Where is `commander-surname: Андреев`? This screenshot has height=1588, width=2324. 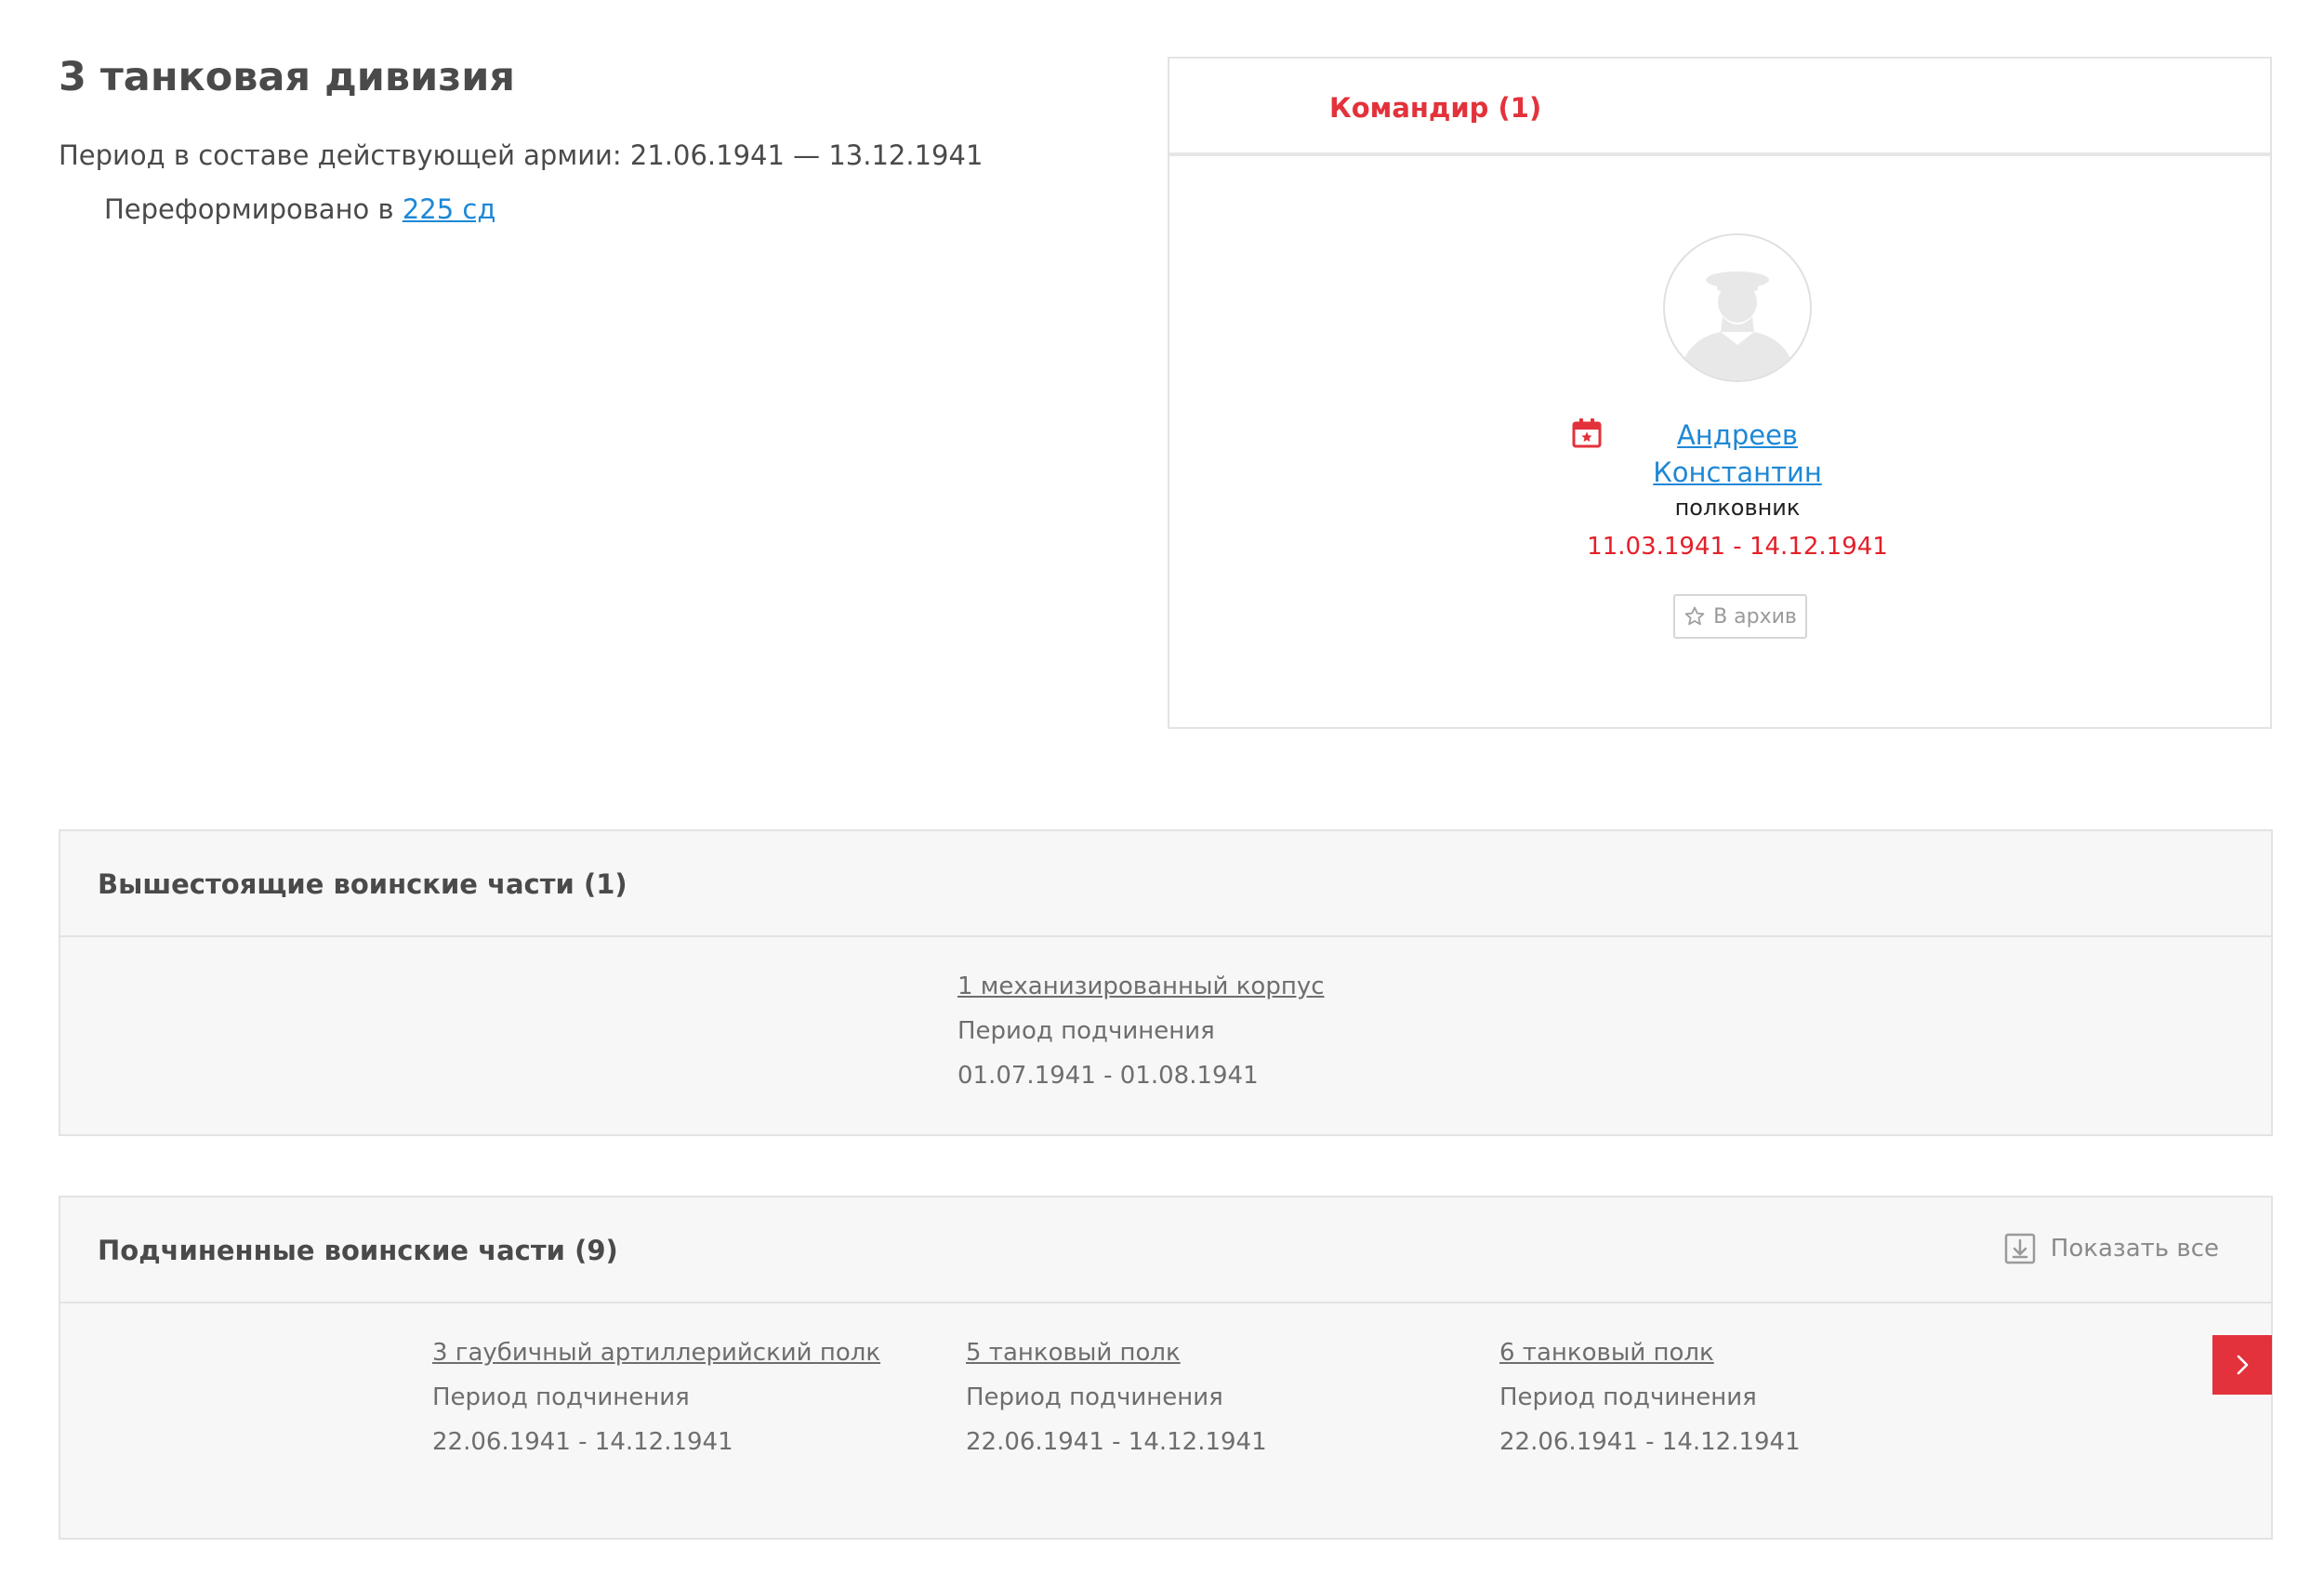 commander-surname: Андреев is located at coordinates (1737, 435).